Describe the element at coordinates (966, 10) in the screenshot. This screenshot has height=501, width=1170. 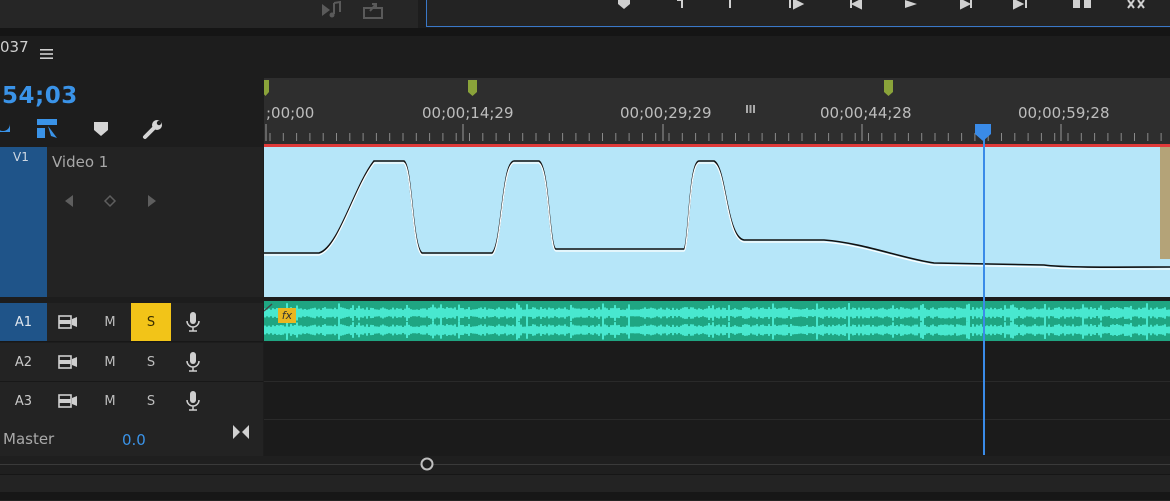
I see `step-forward-icon` at that location.